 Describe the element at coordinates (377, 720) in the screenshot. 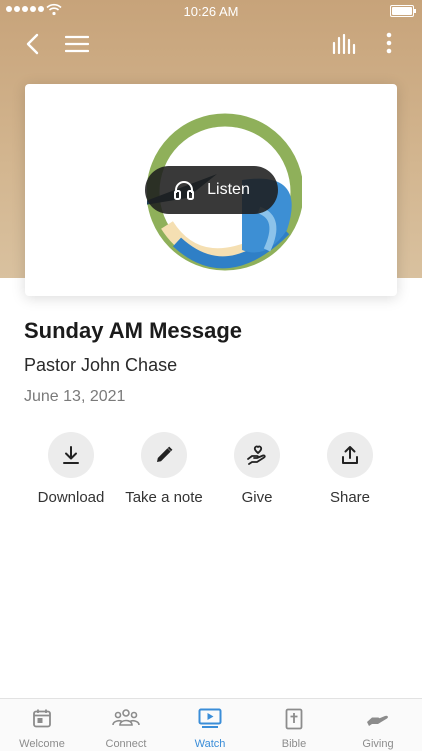

I see `hand-icon` at that location.